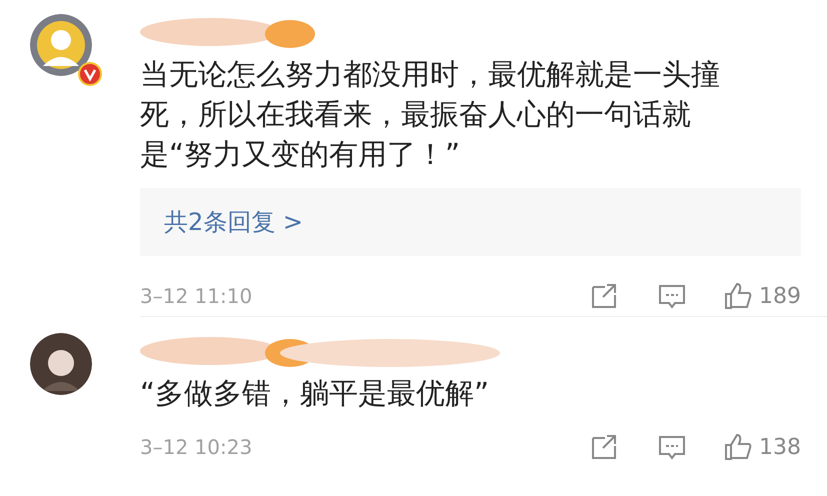 Image resolution: width=827 pixels, height=496 pixels. I want to click on comment-time: 3–12 10:23, so click(197, 447).